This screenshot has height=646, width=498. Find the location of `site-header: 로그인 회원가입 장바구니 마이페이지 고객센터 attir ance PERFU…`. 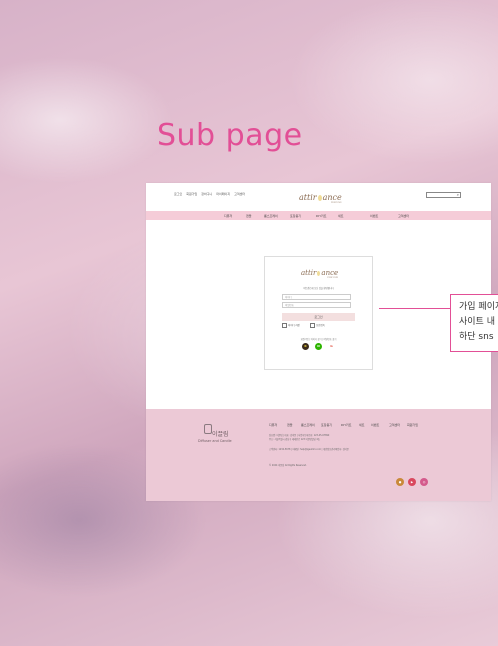

site-header: 로그인 회원가입 장바구니 마이페이지 고객센터 attir ance PERFU… is located at coordinates (318, 197).